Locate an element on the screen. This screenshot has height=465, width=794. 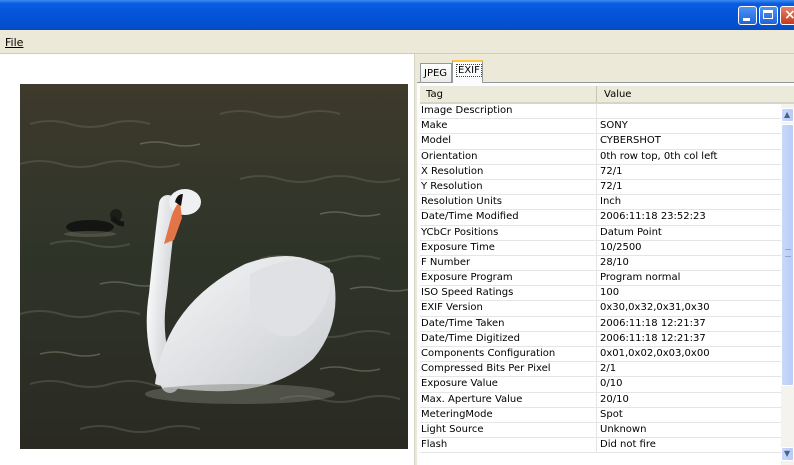
tag-cell: ISO Speed Ratings is located at coordinates (509, 294).